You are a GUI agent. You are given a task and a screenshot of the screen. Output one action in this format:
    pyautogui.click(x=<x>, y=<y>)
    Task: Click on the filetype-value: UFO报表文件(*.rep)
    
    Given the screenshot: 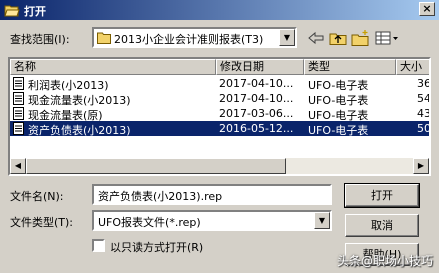 What is the action you would take?
    pyautogui.click(x=149, y=222)
    